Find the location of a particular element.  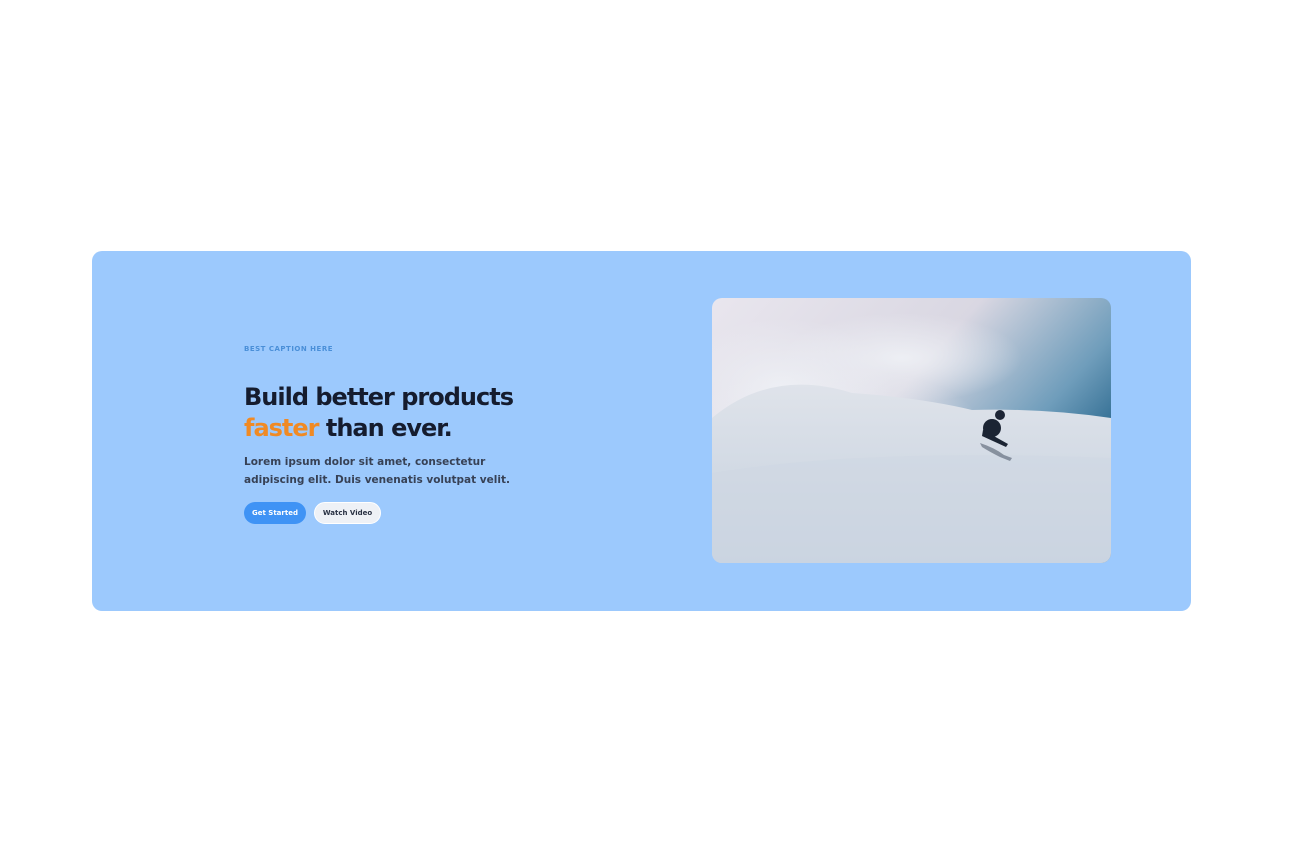

headline-accent: faster is located at coordinates (282, 428).